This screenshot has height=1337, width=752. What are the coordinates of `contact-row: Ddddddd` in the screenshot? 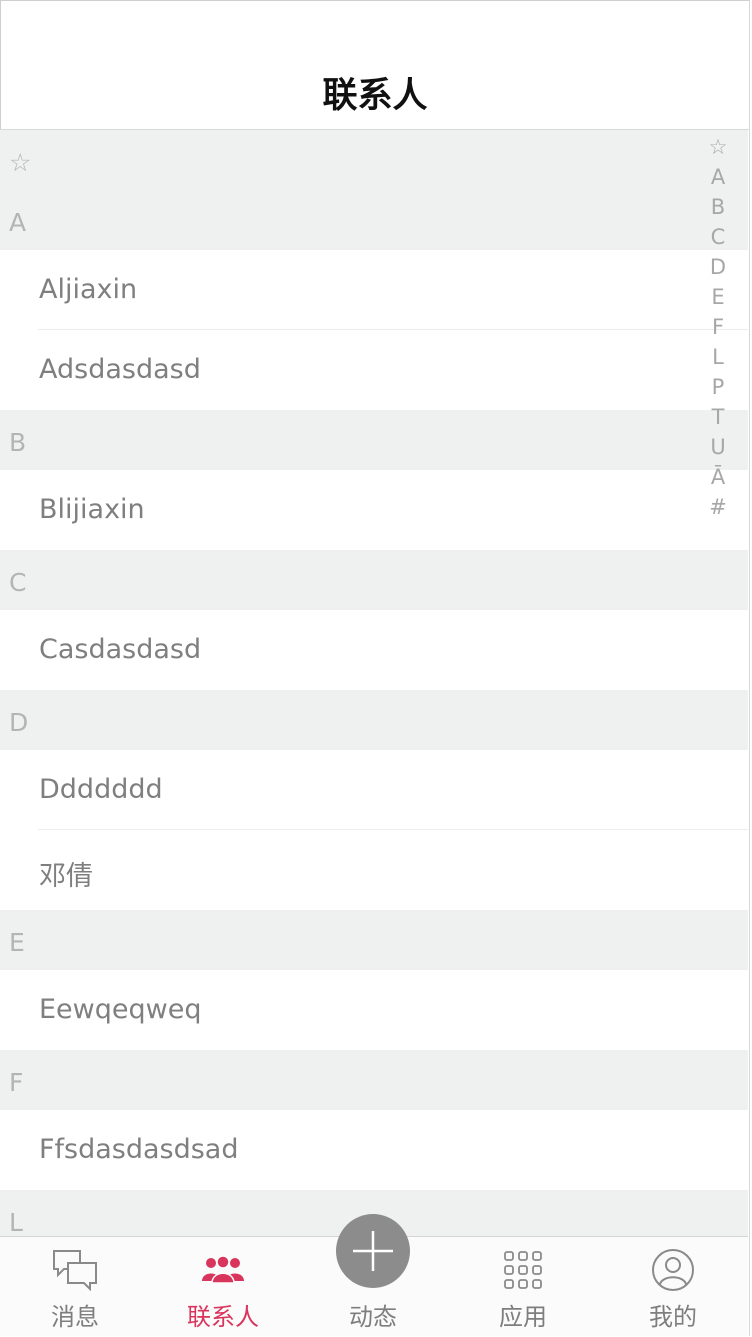 It's located at (374, 790).